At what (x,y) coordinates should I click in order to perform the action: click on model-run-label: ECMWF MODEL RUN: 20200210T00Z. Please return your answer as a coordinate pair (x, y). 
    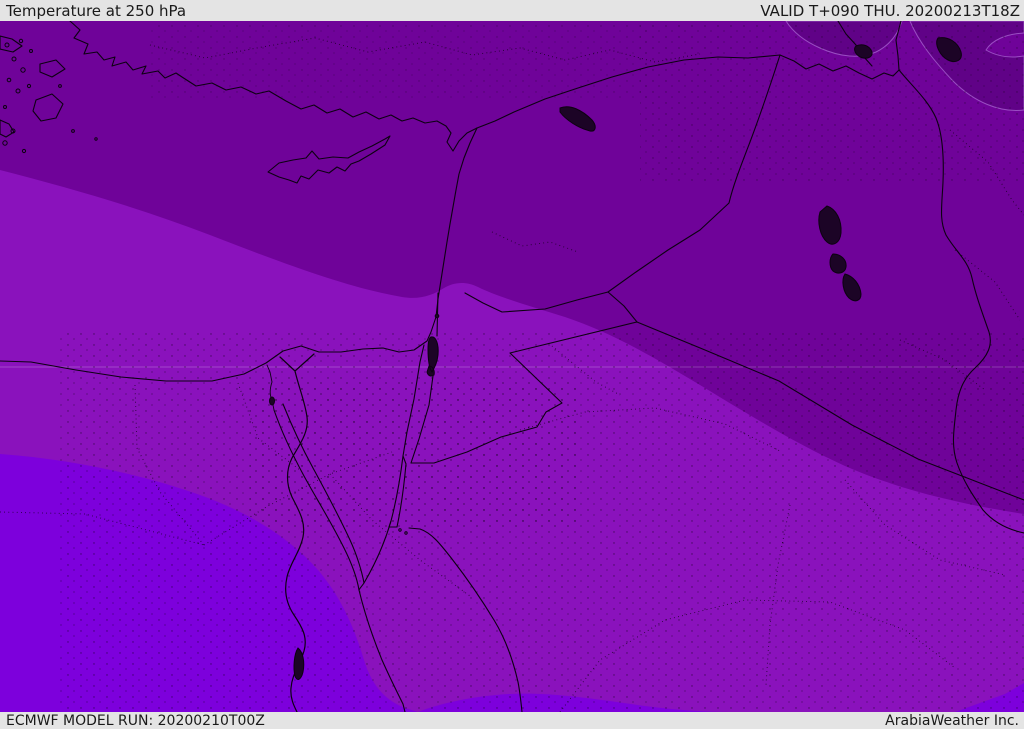
    Looking at the image, I should click on (135, 720).